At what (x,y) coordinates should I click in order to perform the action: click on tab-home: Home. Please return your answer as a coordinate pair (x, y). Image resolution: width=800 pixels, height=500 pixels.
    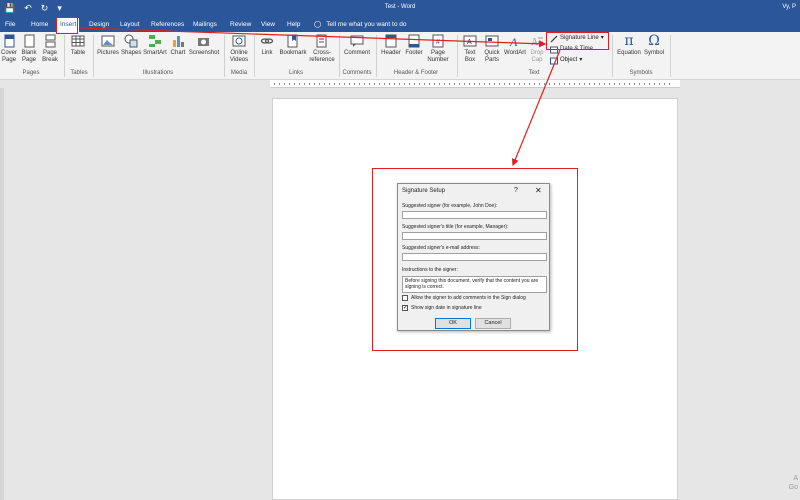
    Looking at the image, I should click on (39, 25).